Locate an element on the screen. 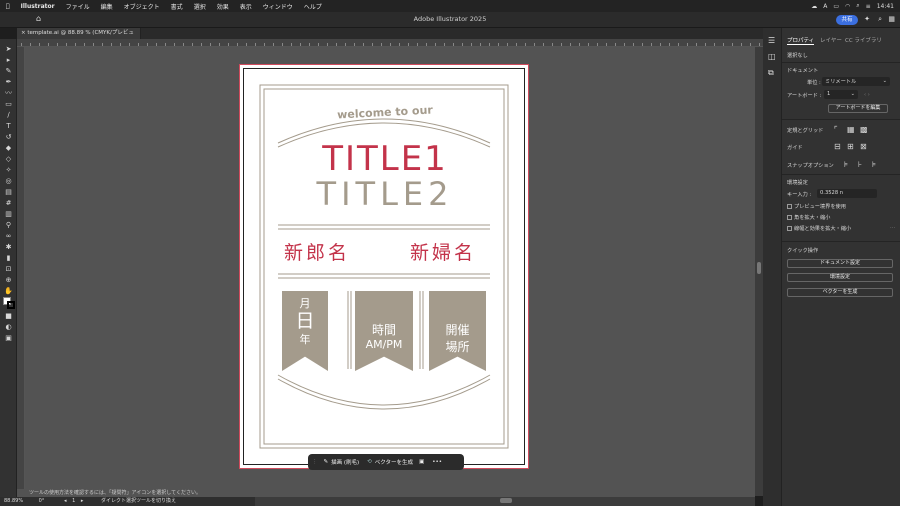 This screenshot has height=506, width=900. tab-cc-libraries: CC ライブラリ is located at coordinates (863, 40).